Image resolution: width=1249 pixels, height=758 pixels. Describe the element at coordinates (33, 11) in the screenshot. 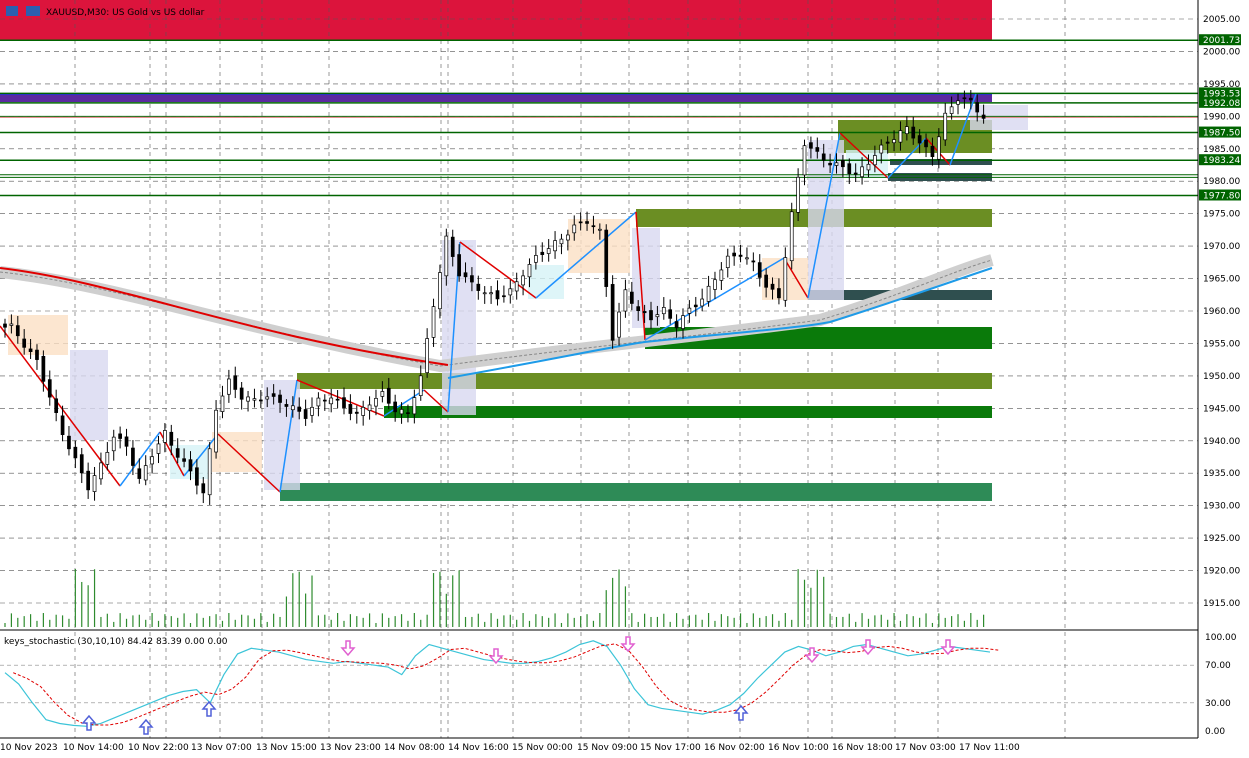

I see `symbol-icon` at that location.